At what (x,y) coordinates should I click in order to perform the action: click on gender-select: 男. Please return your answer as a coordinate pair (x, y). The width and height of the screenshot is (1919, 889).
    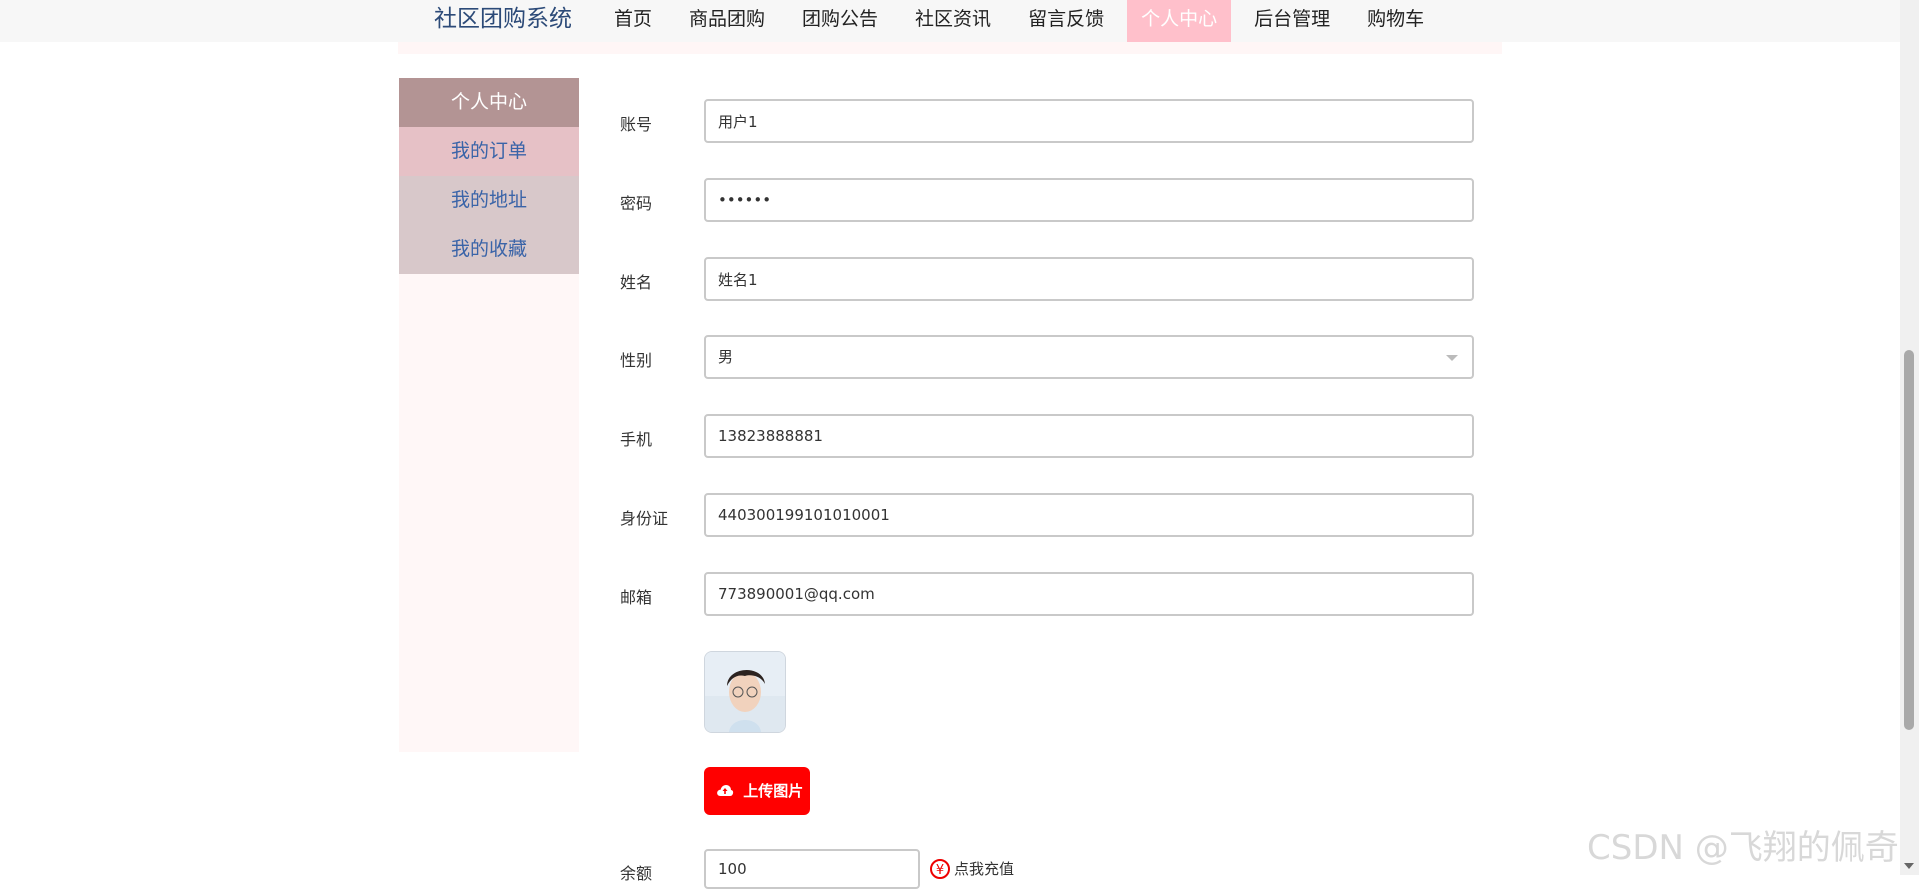
    Looking at the image, I should click on (1089, 357).